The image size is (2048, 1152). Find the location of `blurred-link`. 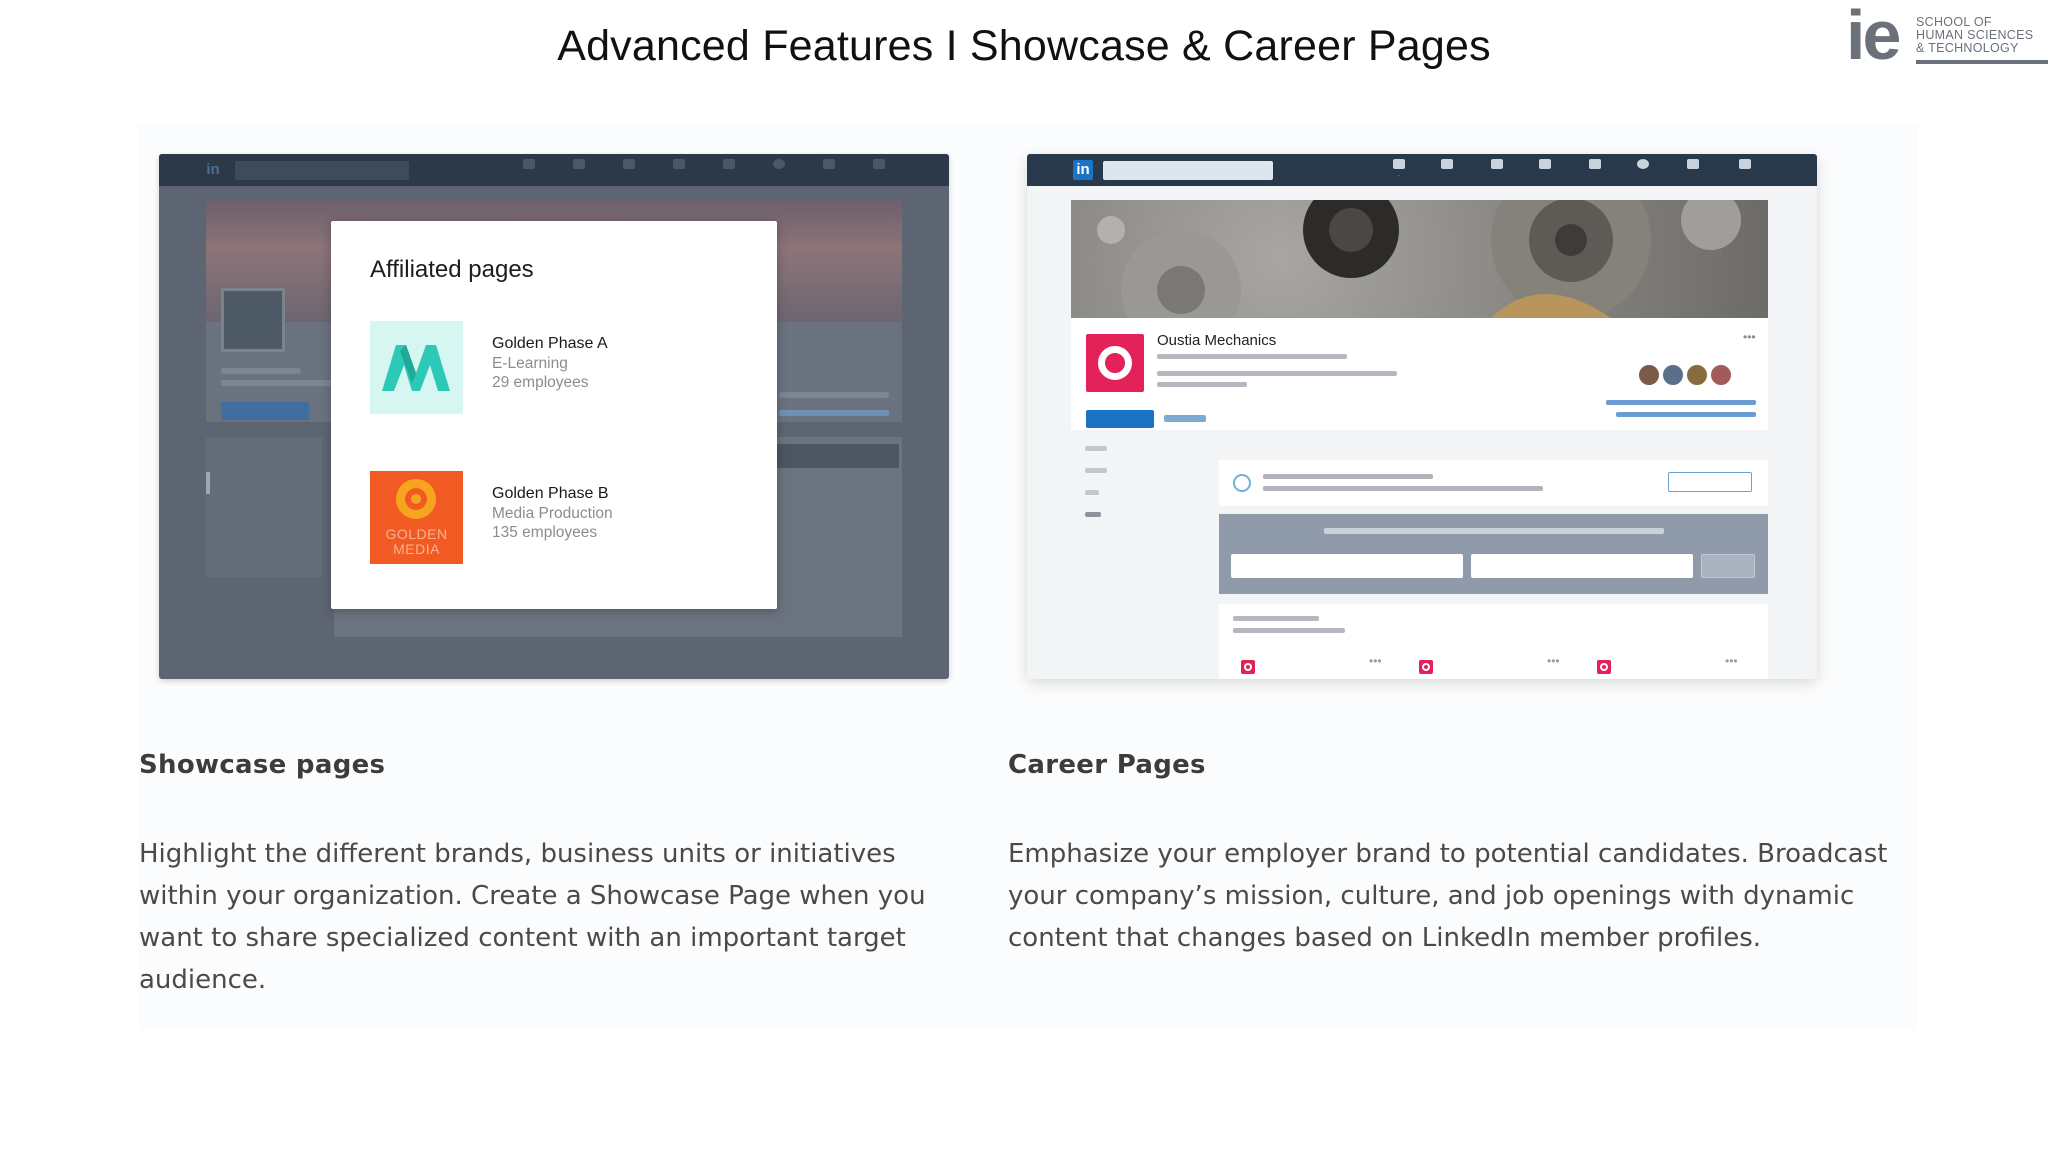

blurred-link is located at coordinates (834, 413).